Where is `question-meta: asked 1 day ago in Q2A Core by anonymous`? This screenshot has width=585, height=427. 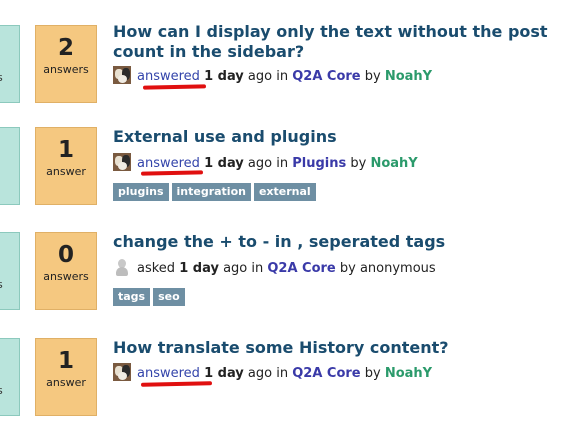
question-meta: asked 1 day ago in Q2A Core by anonymous is located at coordinates (274, 268).